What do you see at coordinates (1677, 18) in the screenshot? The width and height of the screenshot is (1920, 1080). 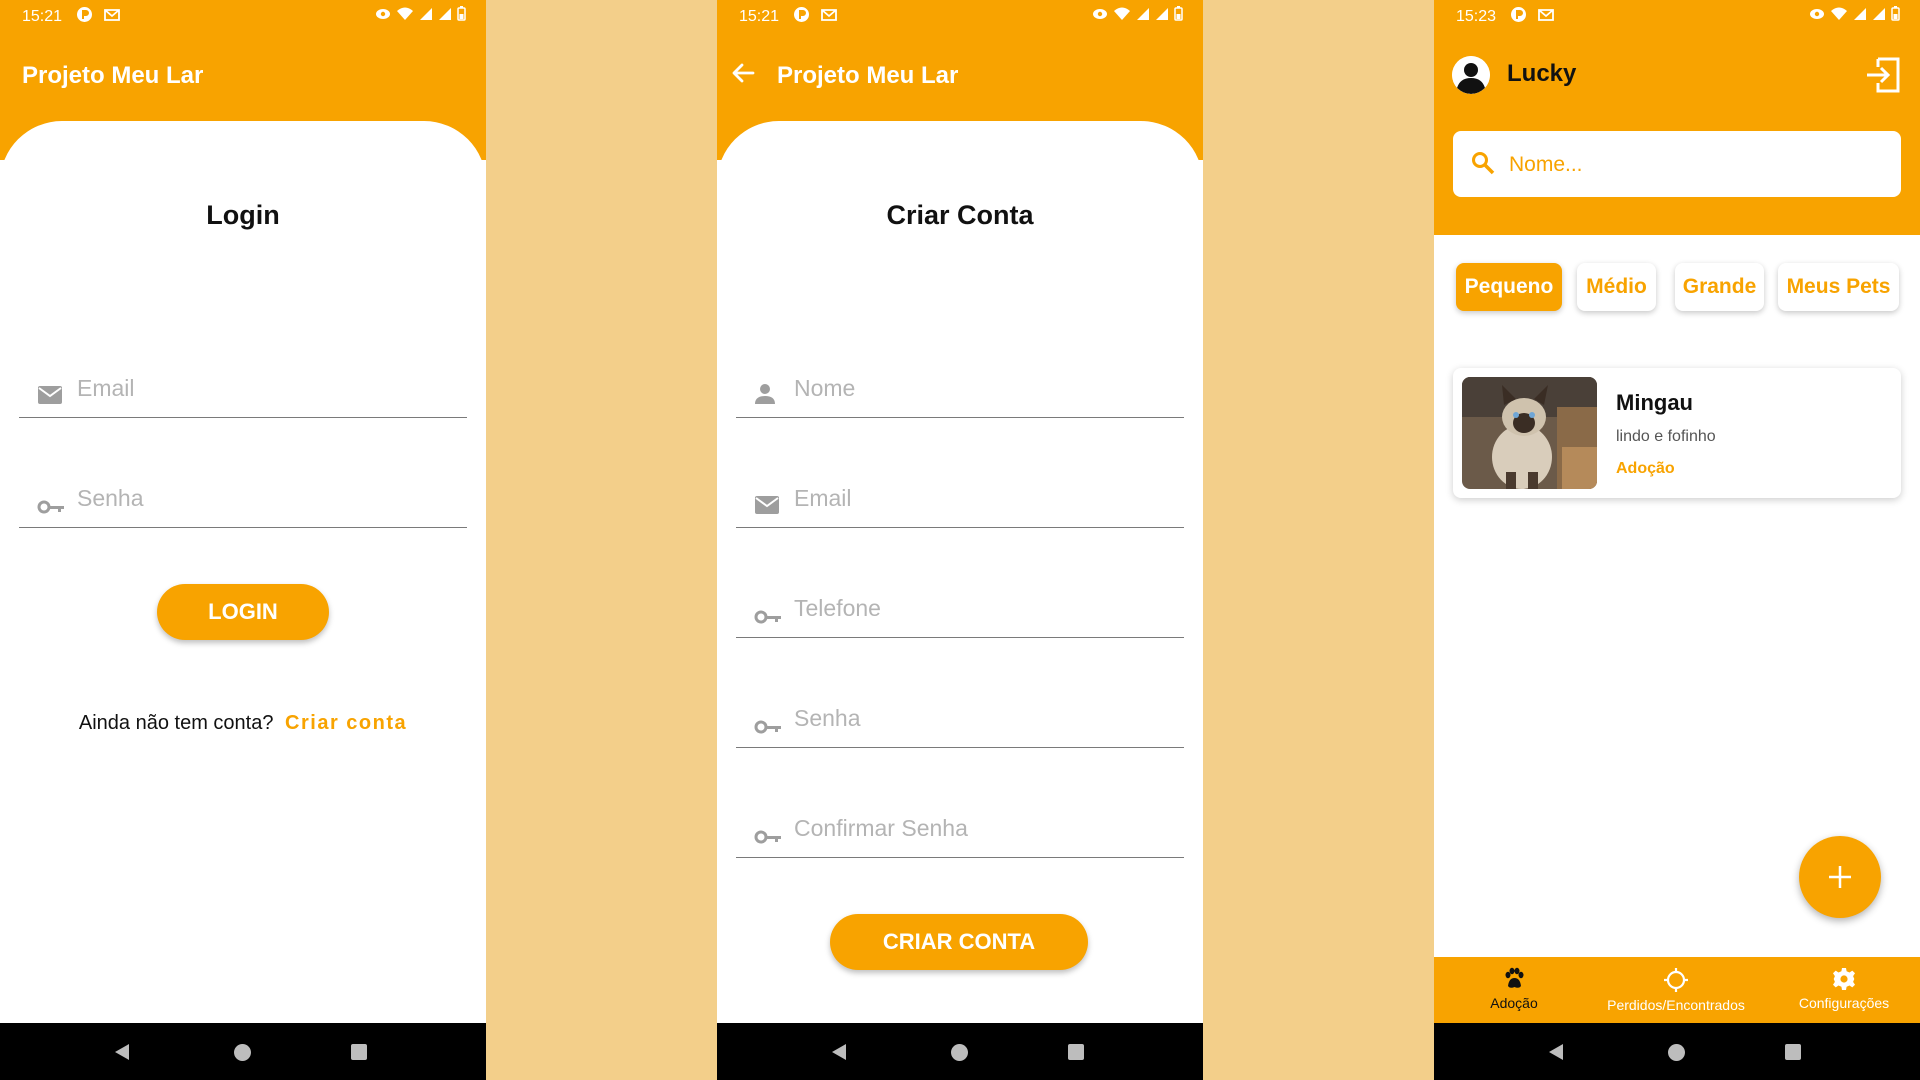 I see `status-bar: 15:23` at bounding box center [1677, 18].